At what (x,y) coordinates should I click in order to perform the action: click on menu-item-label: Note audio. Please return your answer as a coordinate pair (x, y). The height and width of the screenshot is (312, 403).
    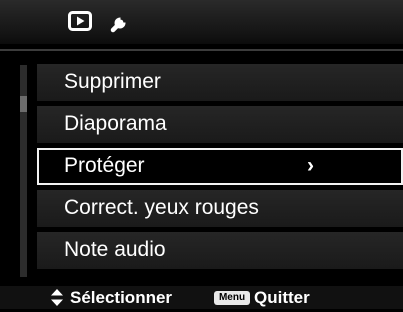
    Looking at the image, I should click on (115, 249).